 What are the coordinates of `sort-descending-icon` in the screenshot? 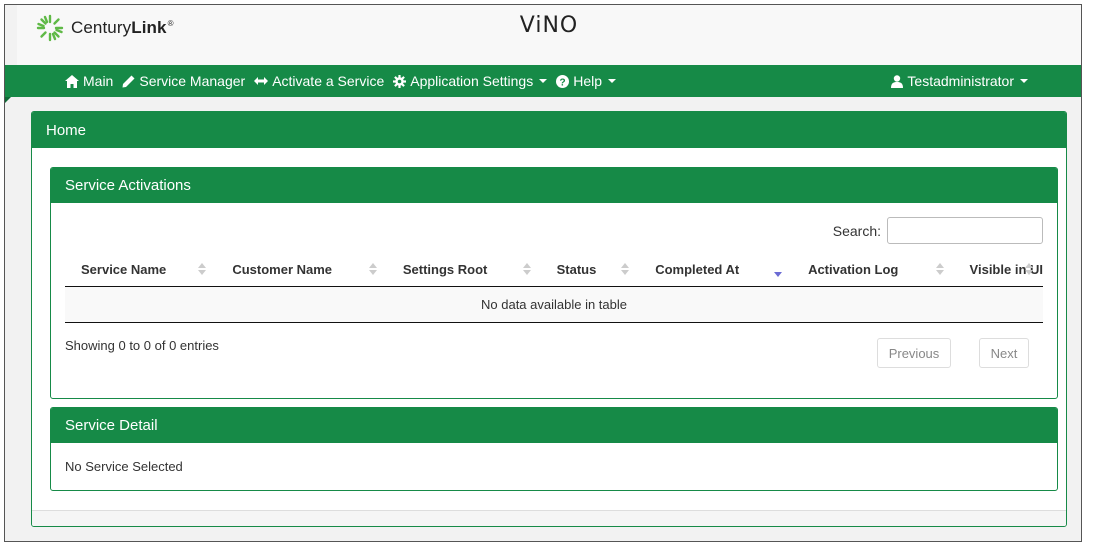 It's located at (778, 270).